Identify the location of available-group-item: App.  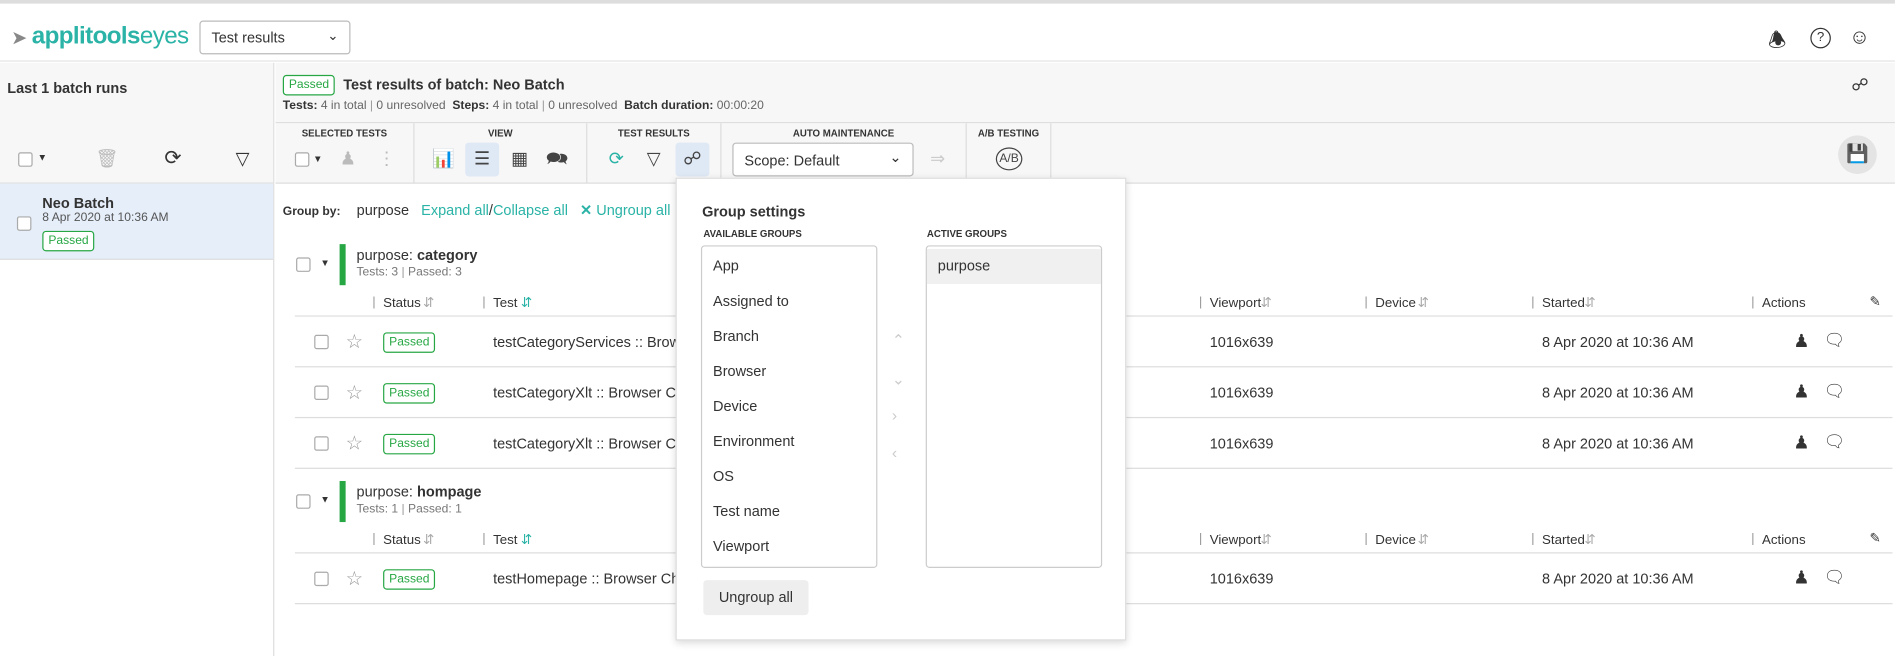
(789, 266).